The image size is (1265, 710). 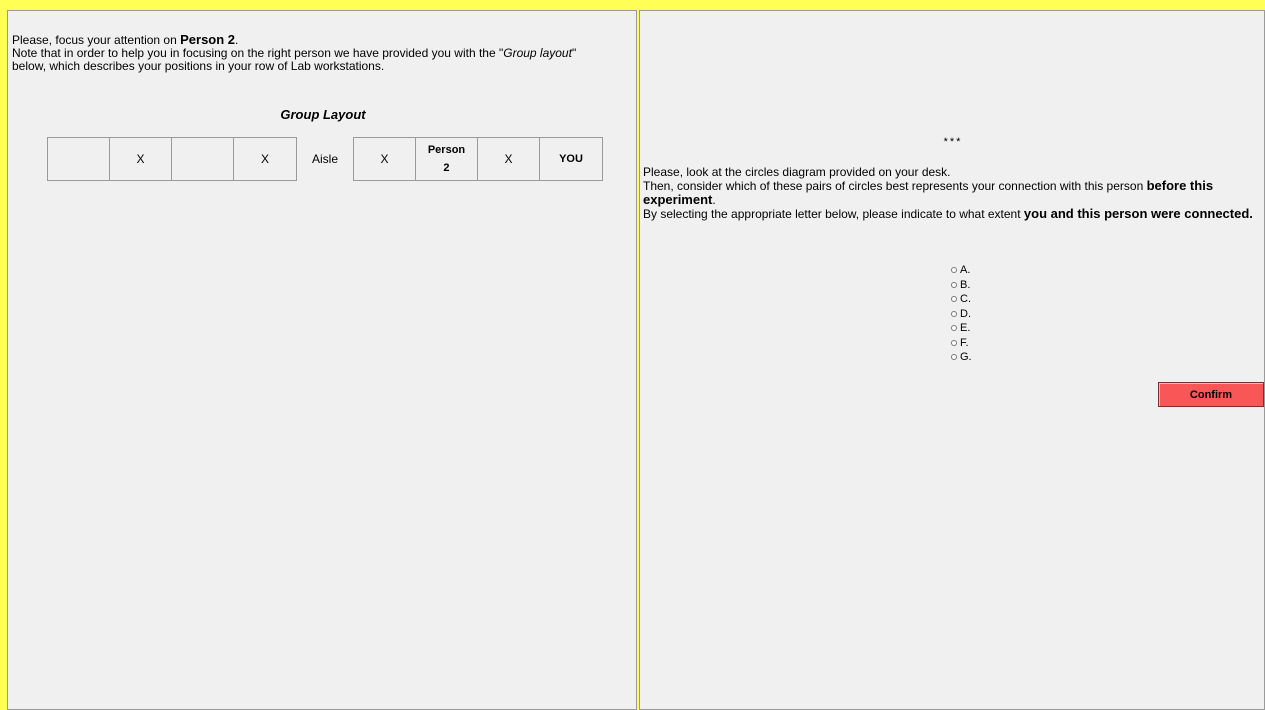 I want to click on answer-options: A. B. C. D. E. F. G., so click(x=961, y=314).